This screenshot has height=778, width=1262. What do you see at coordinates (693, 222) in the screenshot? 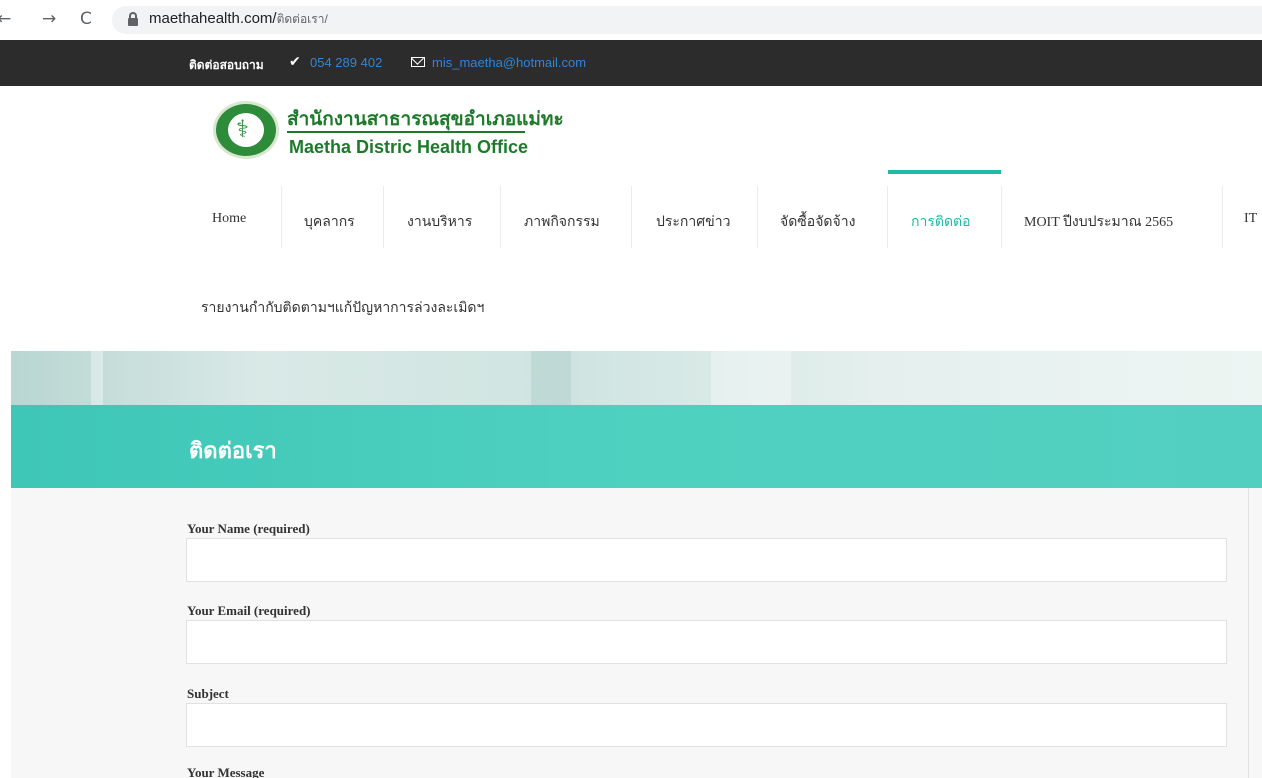
I see `nav-item-news: ประกาศข่าว` at bounding box center [693, 222].